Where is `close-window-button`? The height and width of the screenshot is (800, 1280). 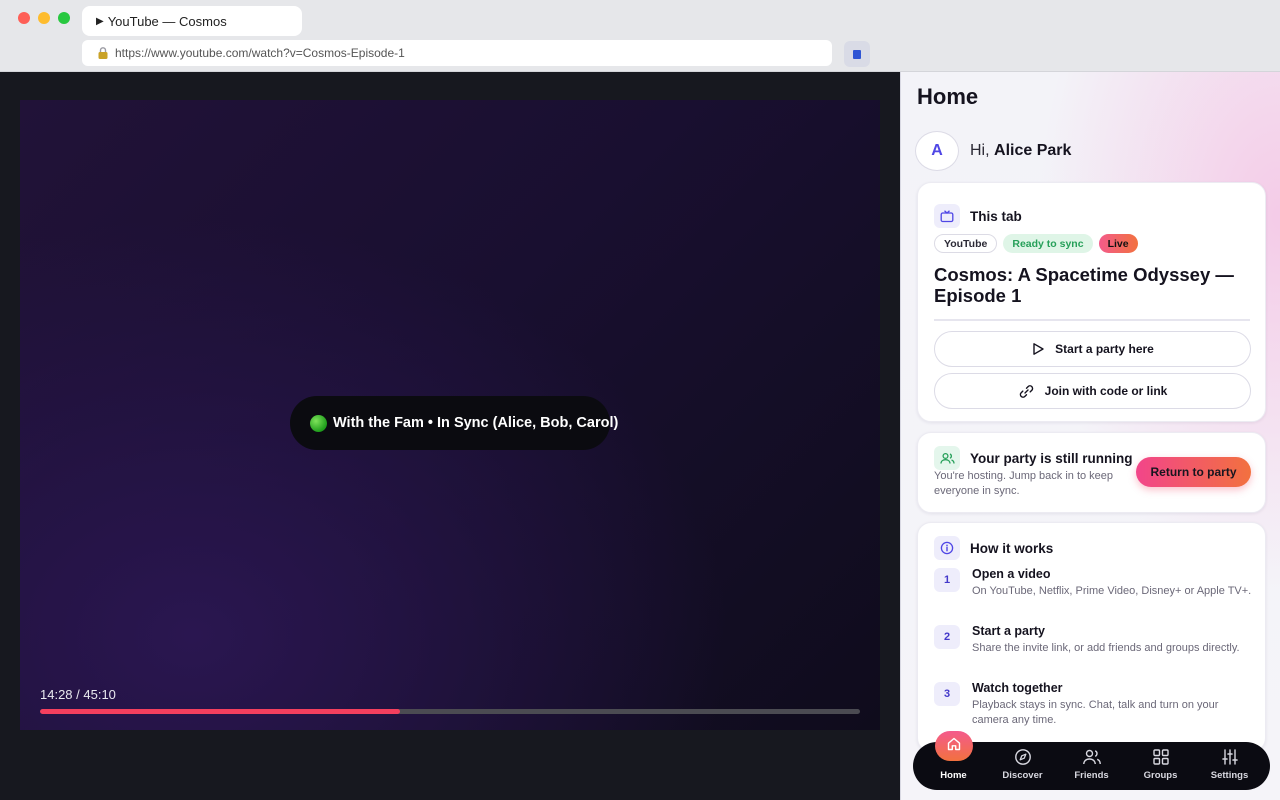
close-window-button is located at coordinates (24, 18).